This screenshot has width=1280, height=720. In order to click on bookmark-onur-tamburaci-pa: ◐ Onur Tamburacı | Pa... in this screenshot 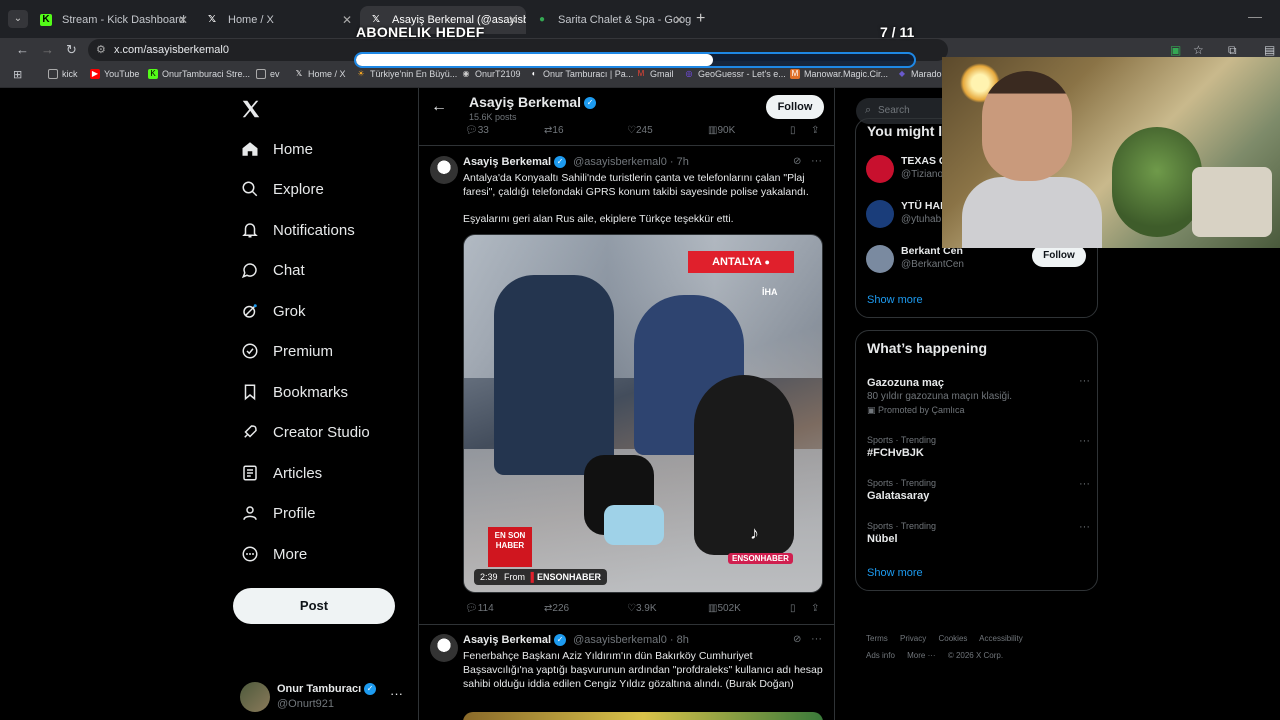, I will do `click(581, 74)`.